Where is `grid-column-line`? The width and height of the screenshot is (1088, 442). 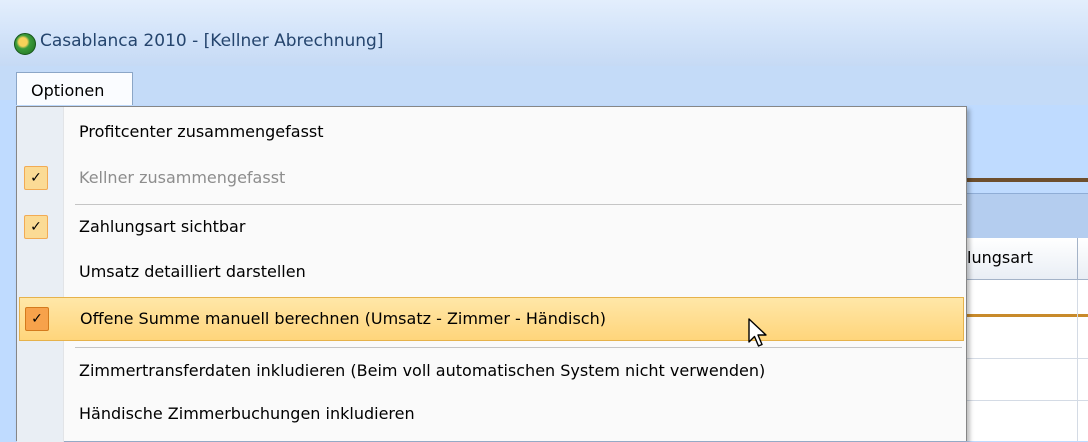 grid-column-line is located at coordinates (1077, 360).